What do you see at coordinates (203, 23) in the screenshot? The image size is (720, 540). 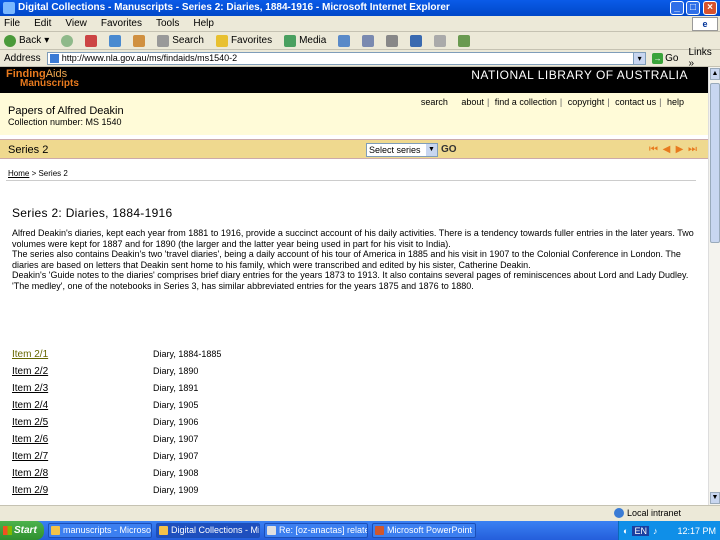 I see `menu-help: Help` at bounding box center [203, 23].